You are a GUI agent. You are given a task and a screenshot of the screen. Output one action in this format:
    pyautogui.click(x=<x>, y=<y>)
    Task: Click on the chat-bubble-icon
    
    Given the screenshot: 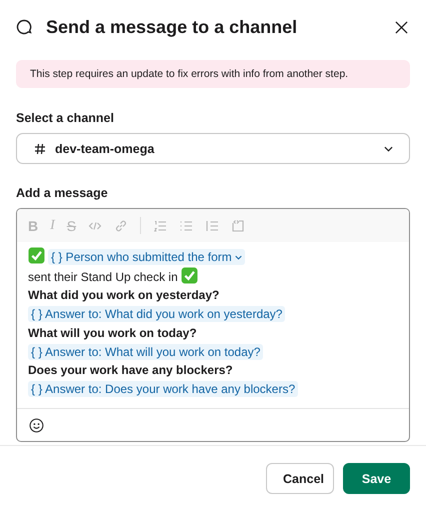 What is the action you would take?
    pyautogui.click(x=24, y=27)
    